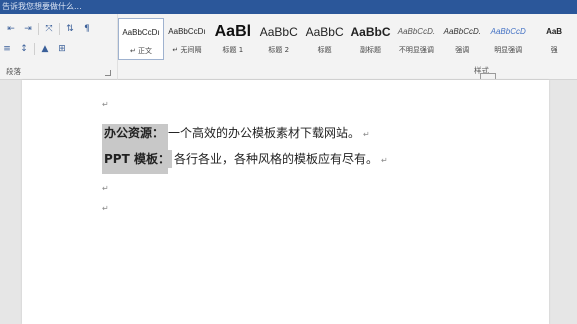  Describe the element at coordinates (187, 50) in the screenshot. I see `style-name: ↵ 无间隔` at that location.